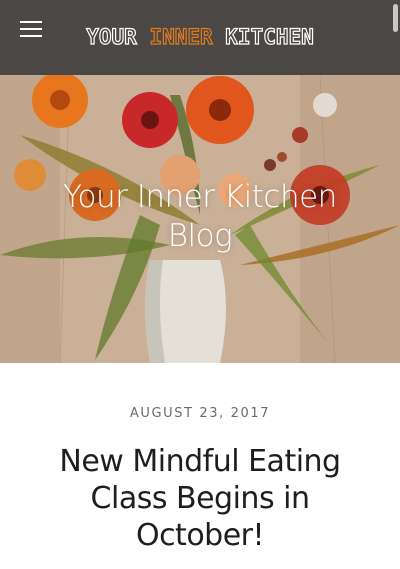 This screenshot has width=400, height=569. I want to click on post-title-line: Class Begins in, so click(200, 498).